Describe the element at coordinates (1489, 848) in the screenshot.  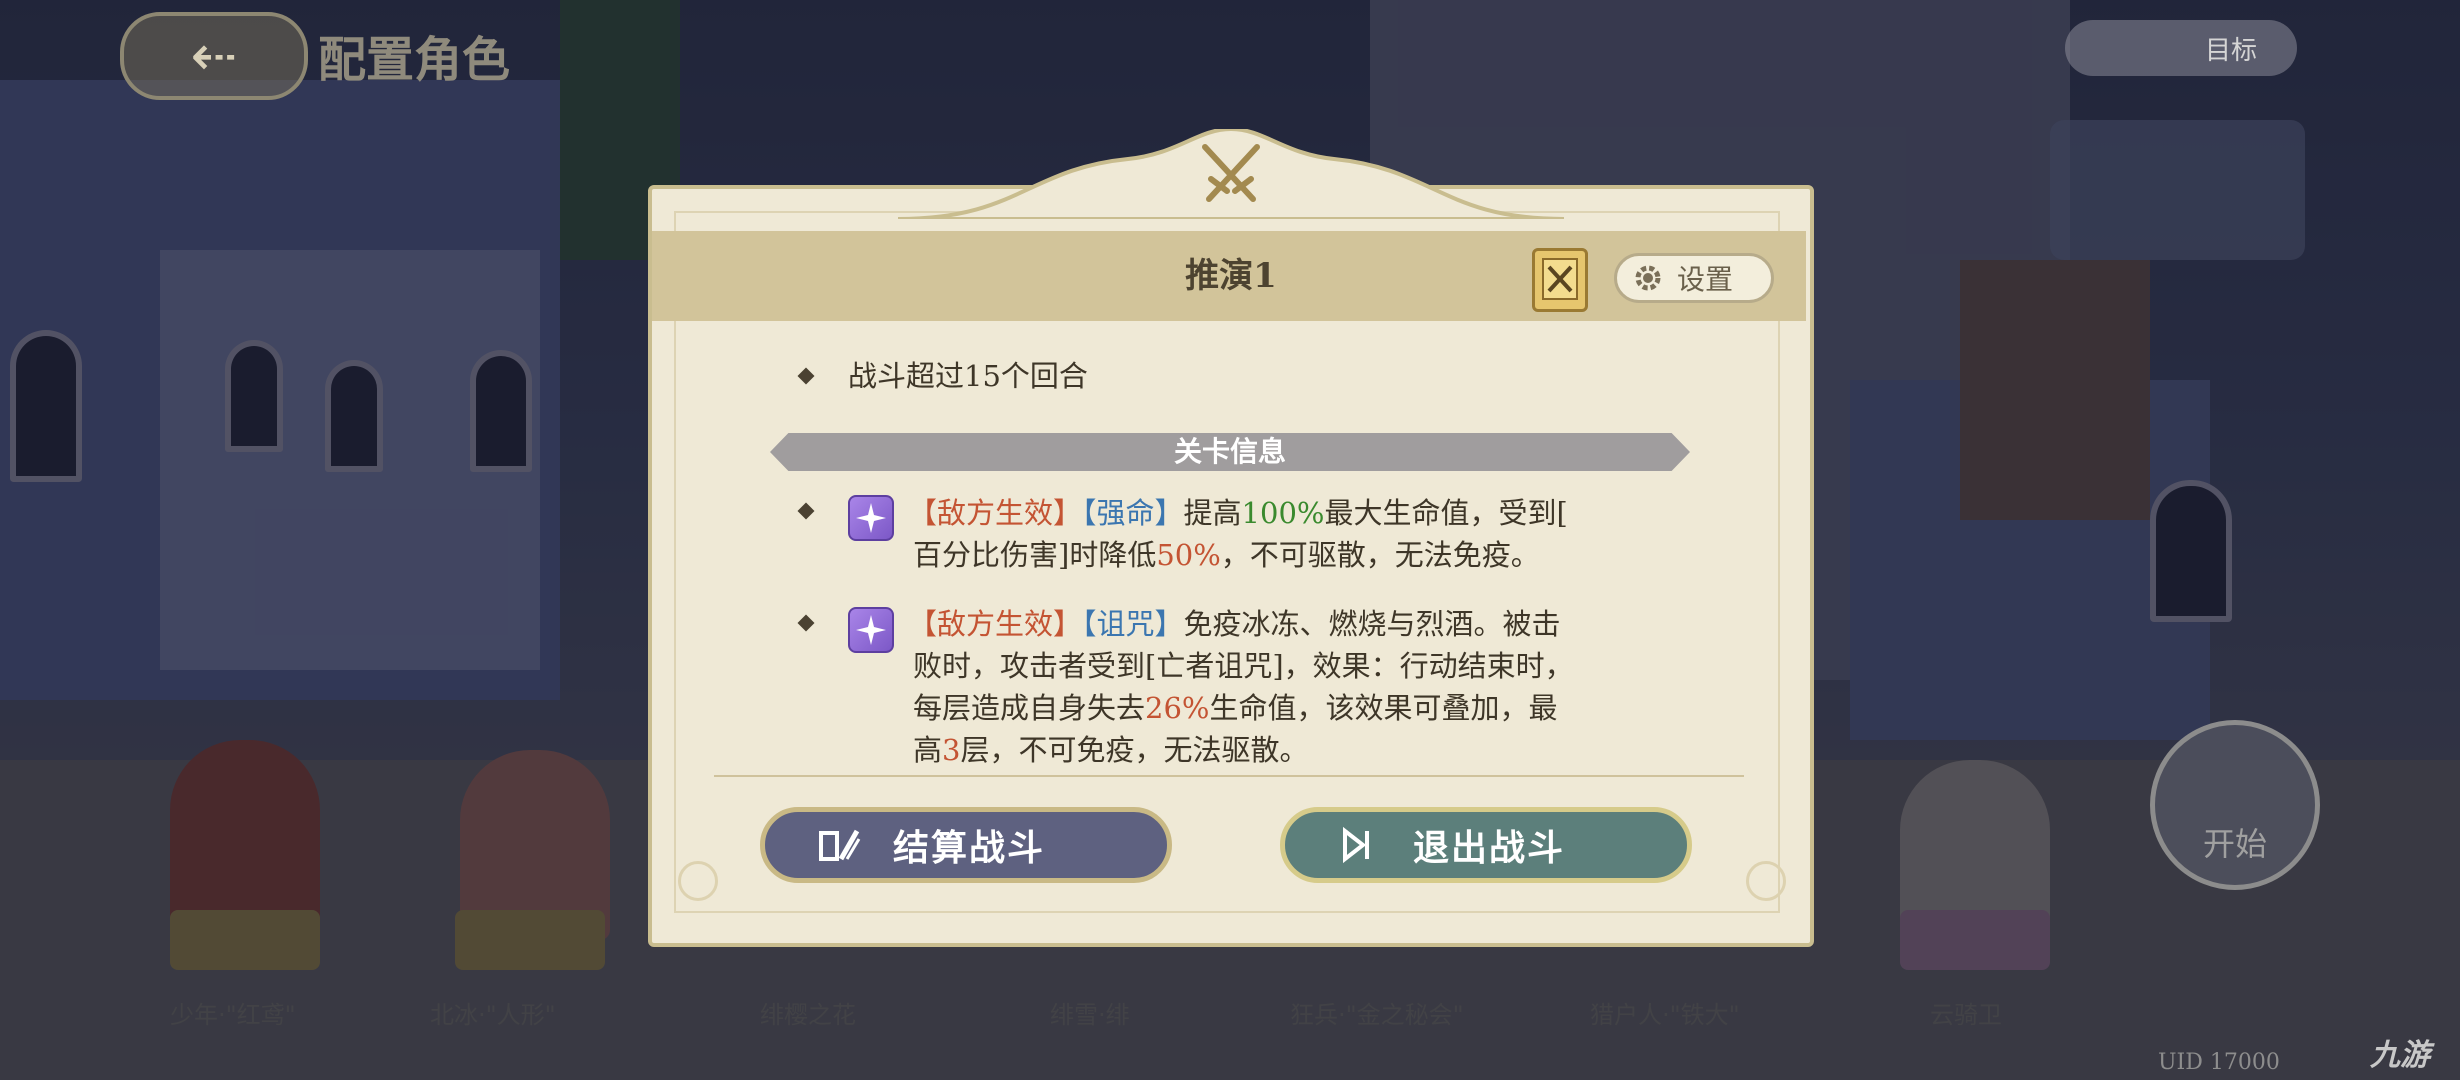
I see `exit-battle-label: 退出战斗` at that location.